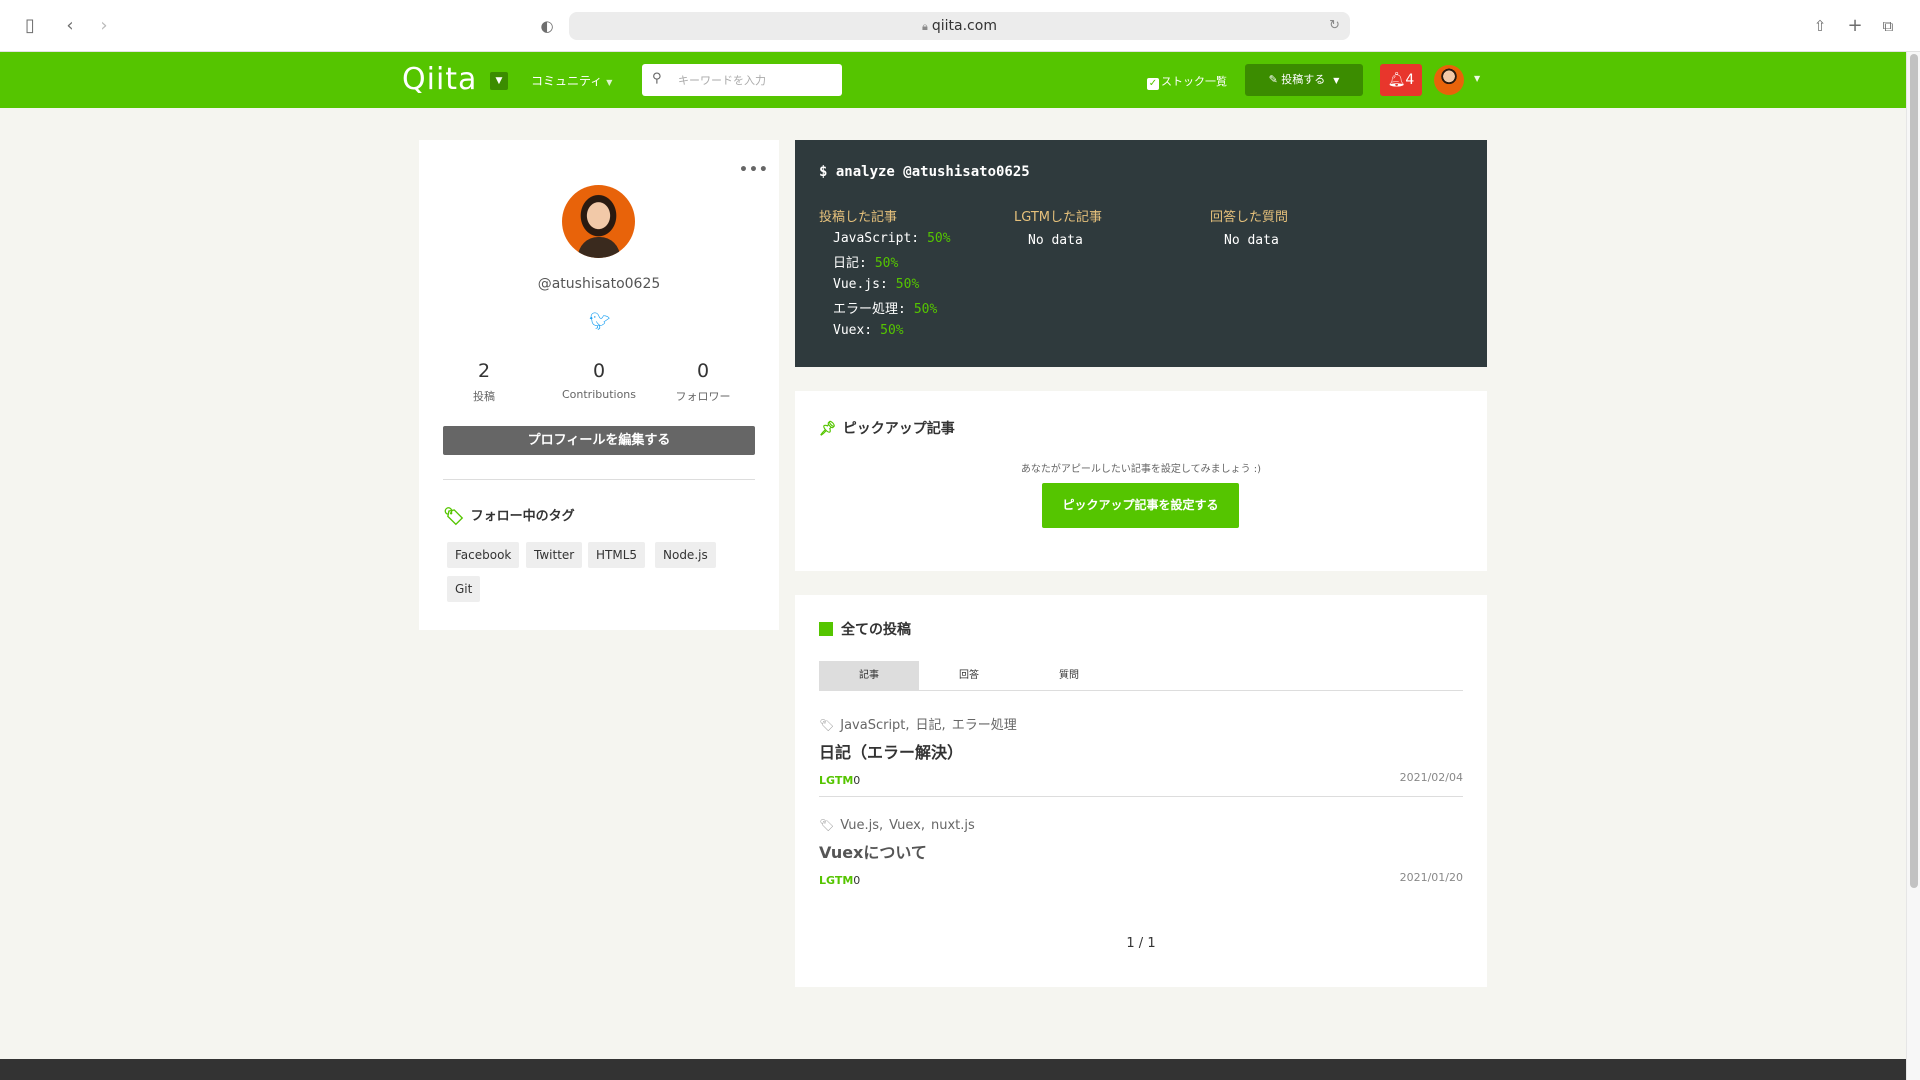  Describe the element at coordinates (599, 394) in the screenshot. I see `stat-label: Contributions` at that location.